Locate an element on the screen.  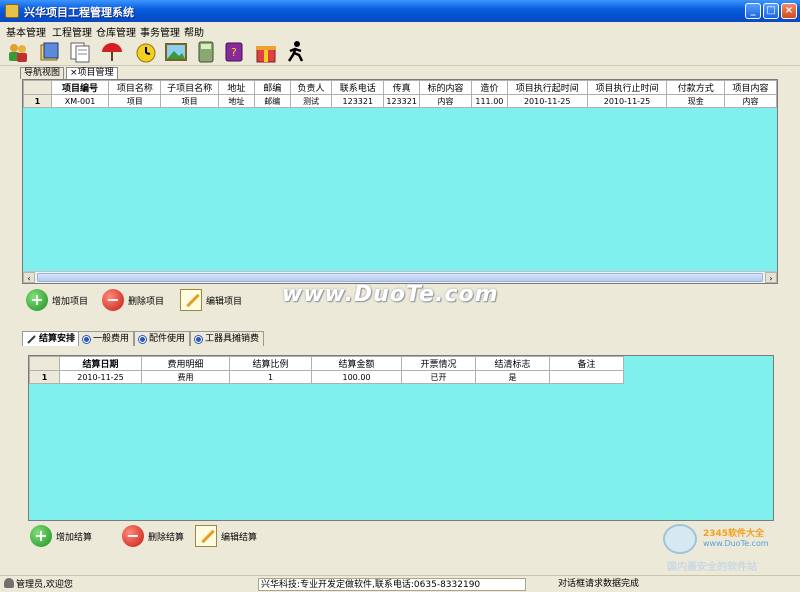
menu-affairs: 事务管理 is located at coordinates (160, 31).